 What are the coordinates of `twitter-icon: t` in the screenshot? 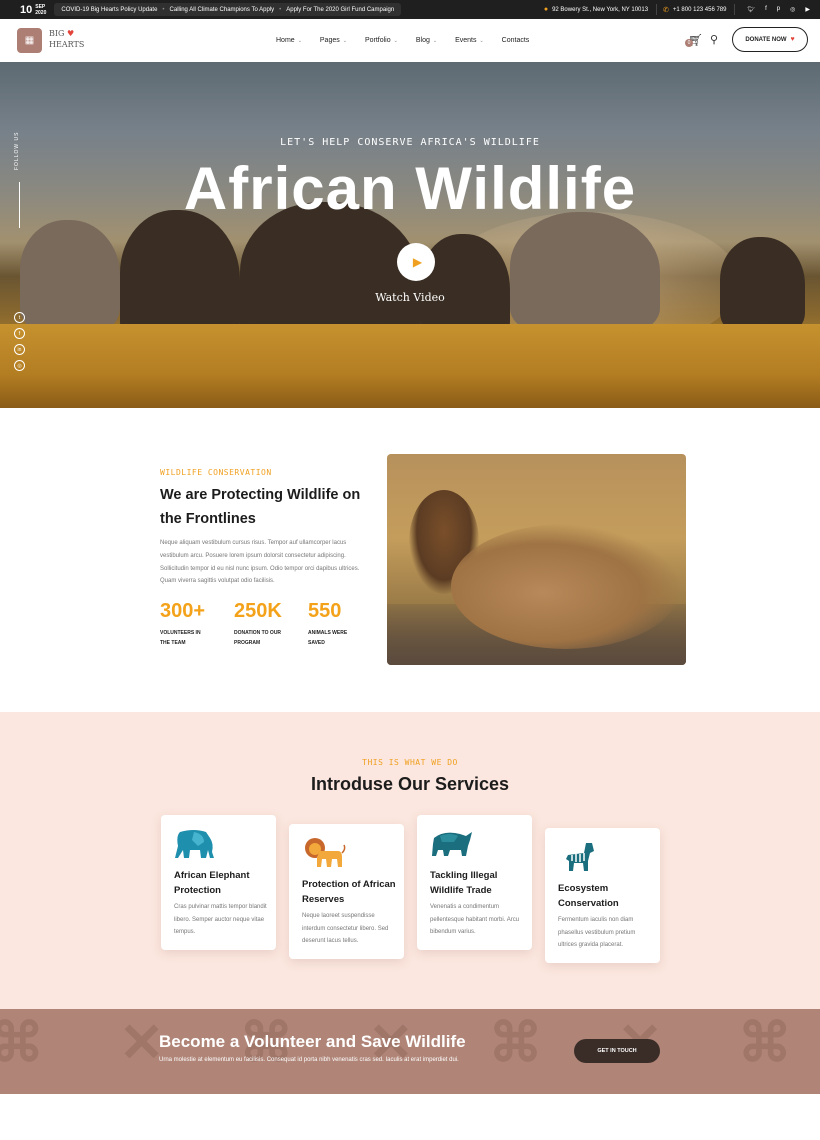 It's located at (19, 317).